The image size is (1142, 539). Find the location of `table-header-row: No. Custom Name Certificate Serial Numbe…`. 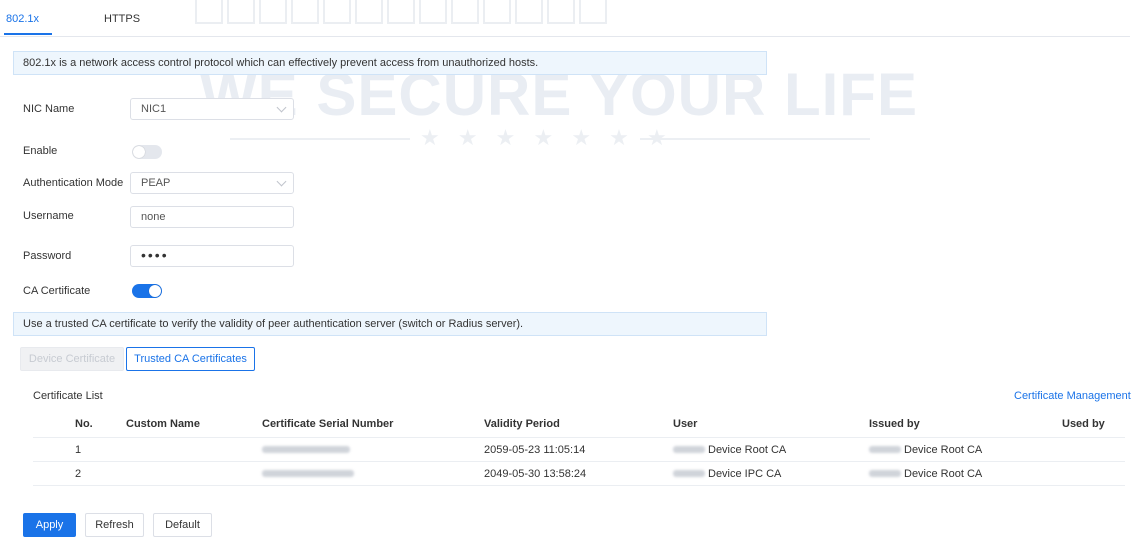

table-header-row: No. Custom Name Certificate Serial Numbe… is located at coordinates (579, 424).